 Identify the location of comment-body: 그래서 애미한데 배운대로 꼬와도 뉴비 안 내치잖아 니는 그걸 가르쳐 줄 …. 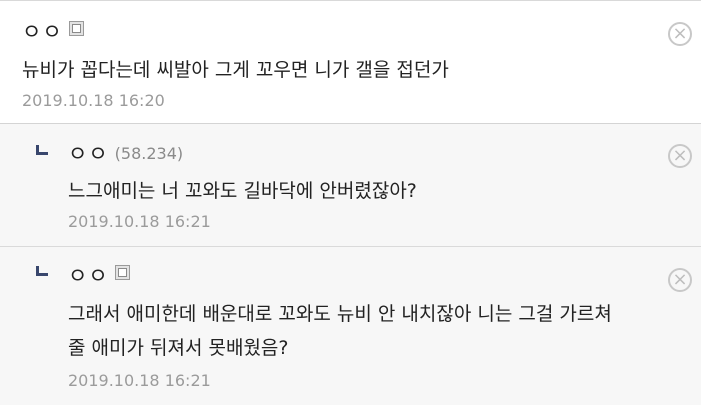
(340, 331).